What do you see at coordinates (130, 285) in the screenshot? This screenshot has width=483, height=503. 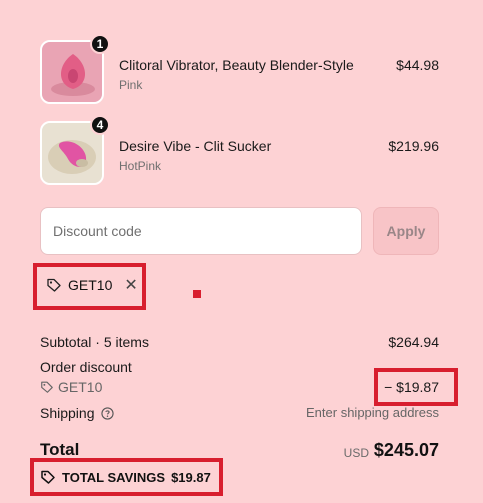 I see `close-icon: ✕` at bounding box center [130, 285].